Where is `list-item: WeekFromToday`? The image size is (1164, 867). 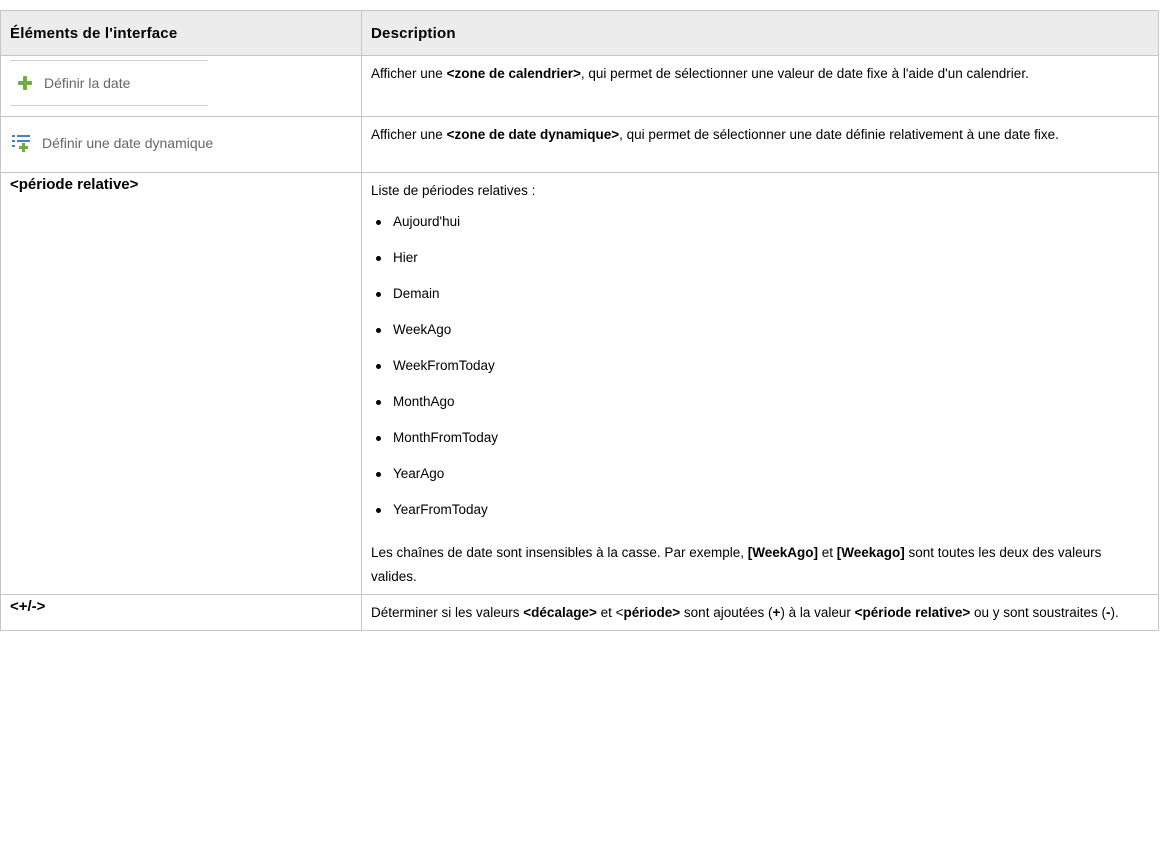 list-item: WeekFromToday is located at coordinates (759, 366).